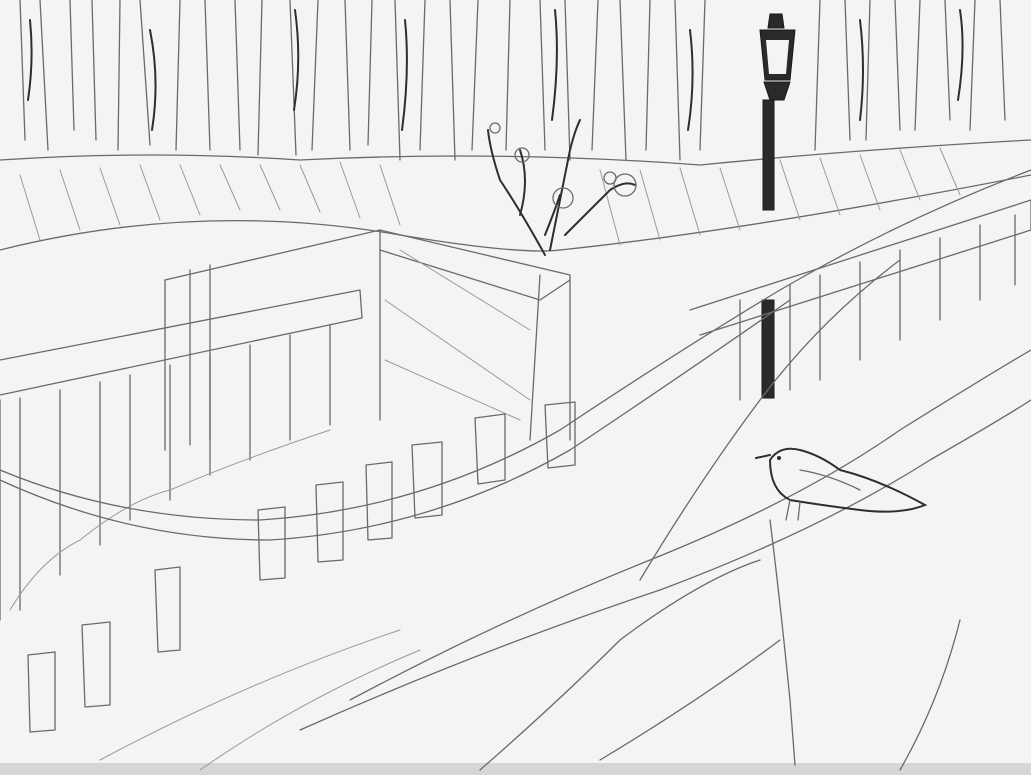  Describe the element at coordinates (515, 769) in the screenshot. I see `paper-bottom-edge` at that location.